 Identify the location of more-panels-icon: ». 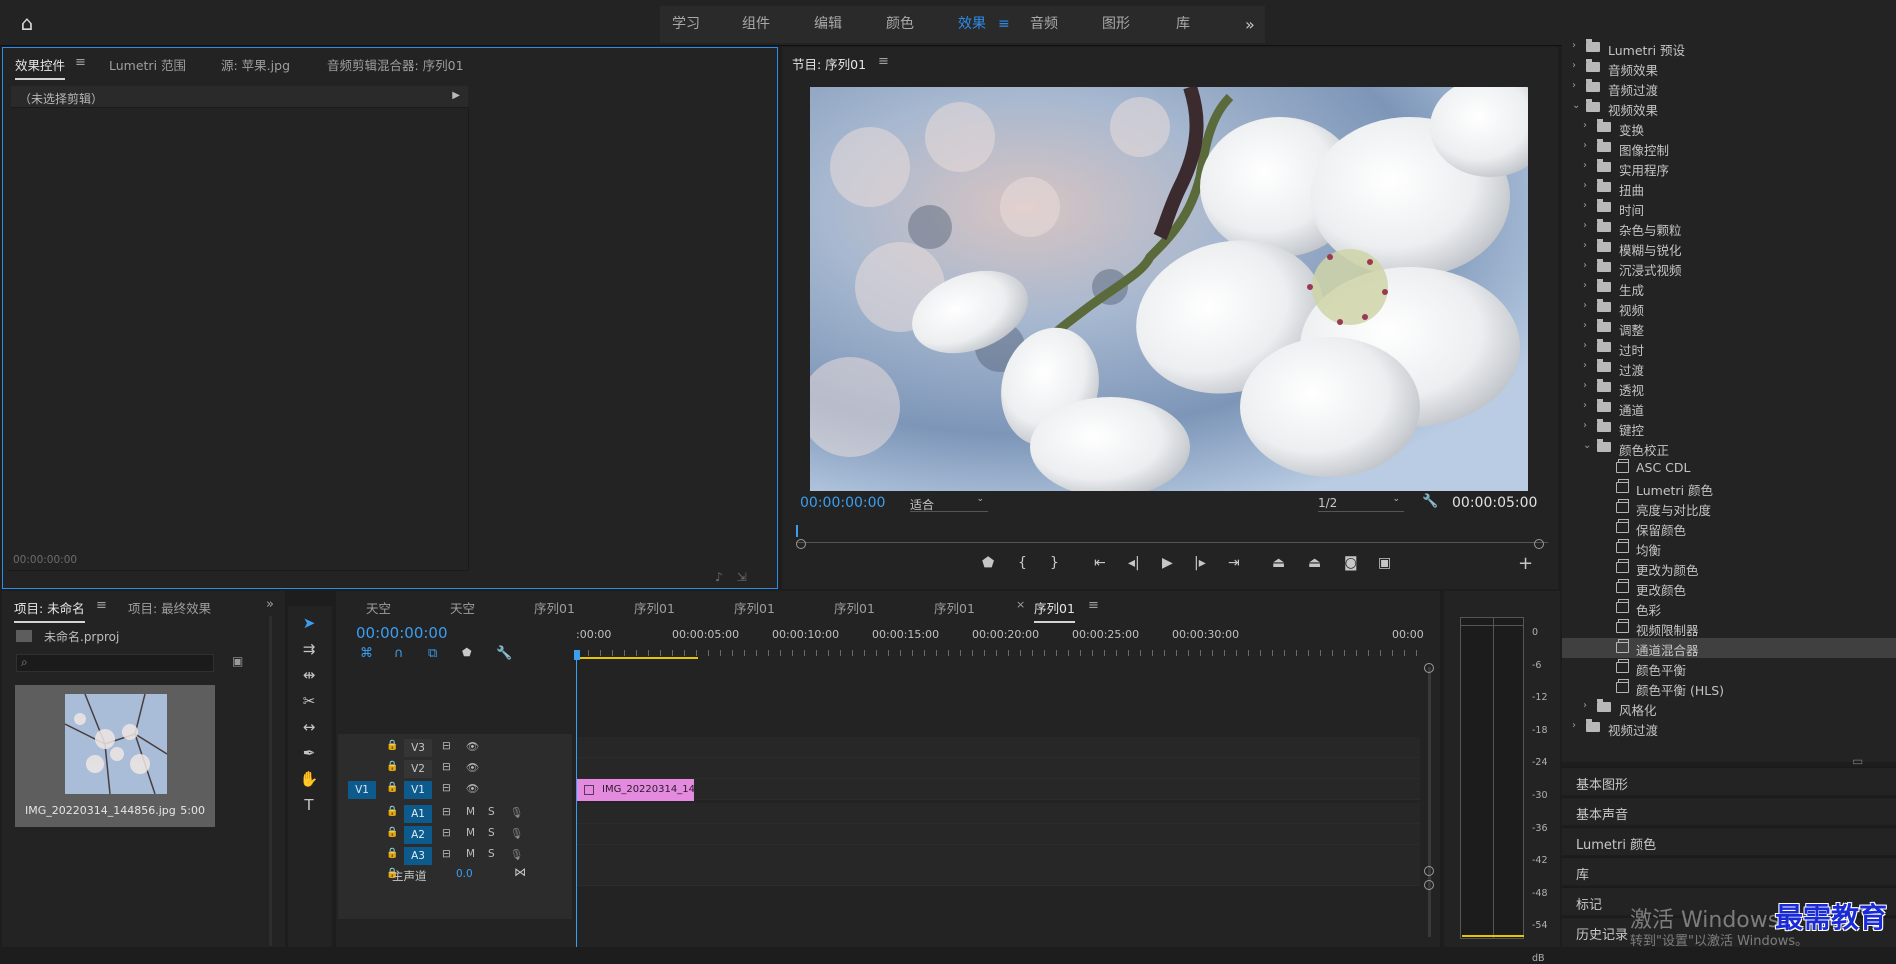
(270, 604).